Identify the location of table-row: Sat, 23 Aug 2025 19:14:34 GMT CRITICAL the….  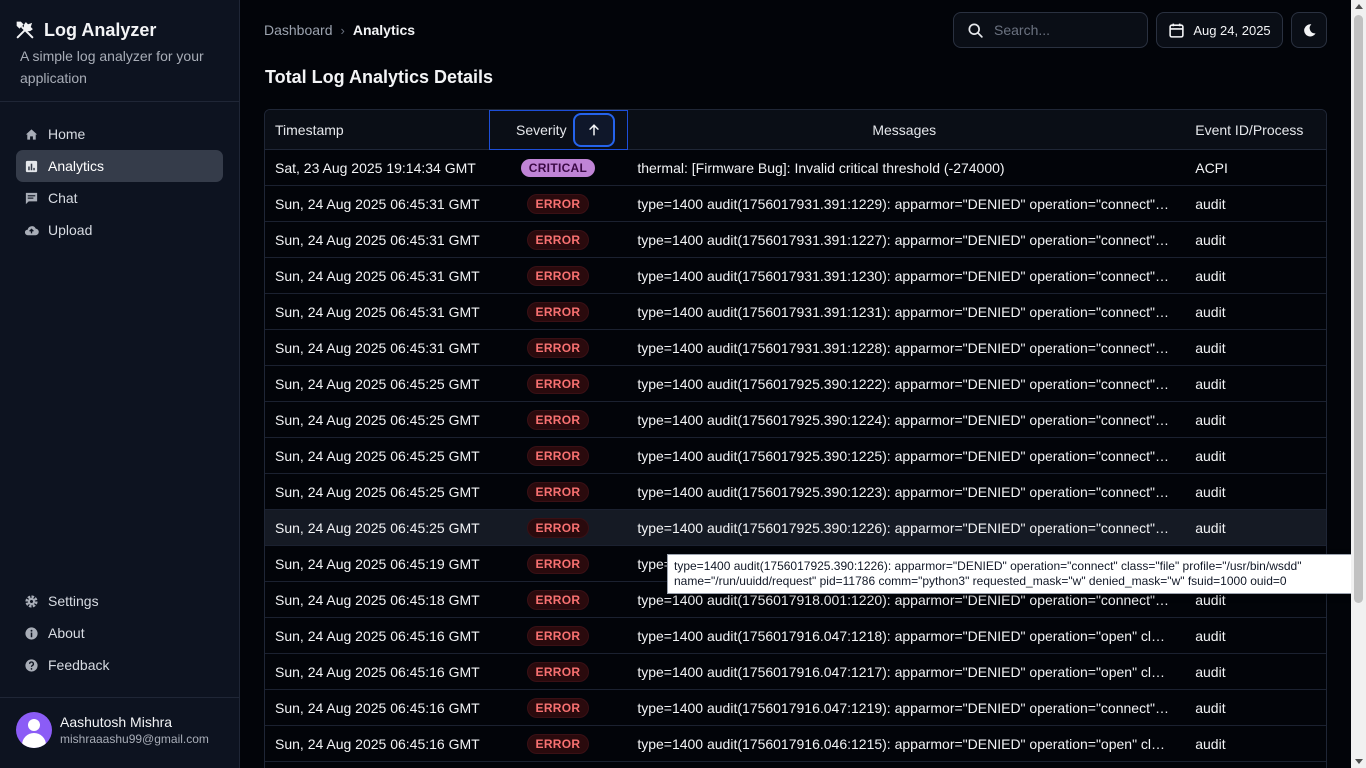
(795, 168).